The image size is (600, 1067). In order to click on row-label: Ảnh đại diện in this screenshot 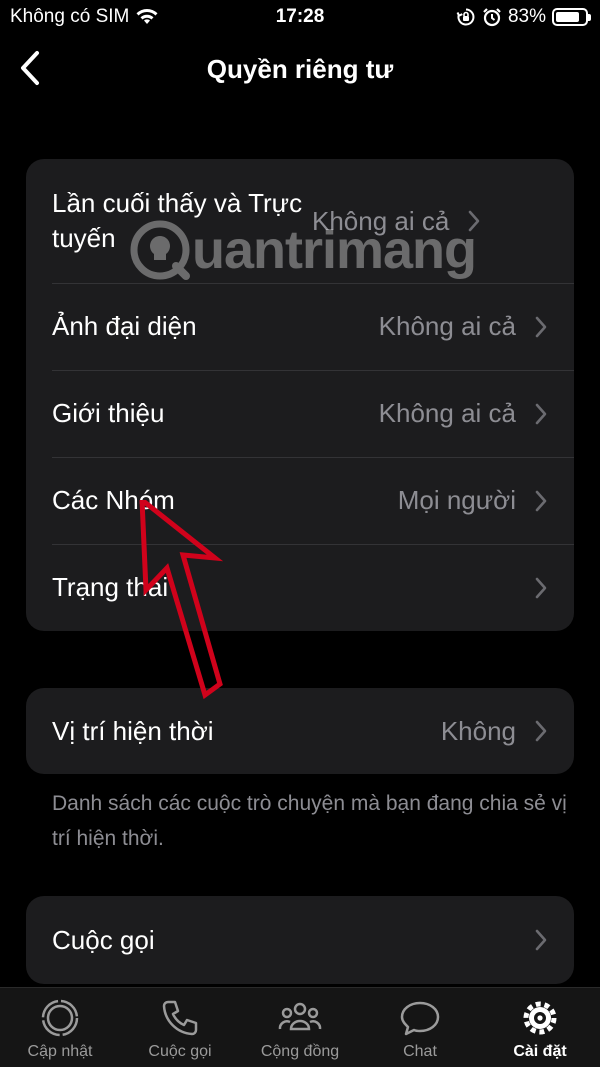, I will do `click(124, 326)`.